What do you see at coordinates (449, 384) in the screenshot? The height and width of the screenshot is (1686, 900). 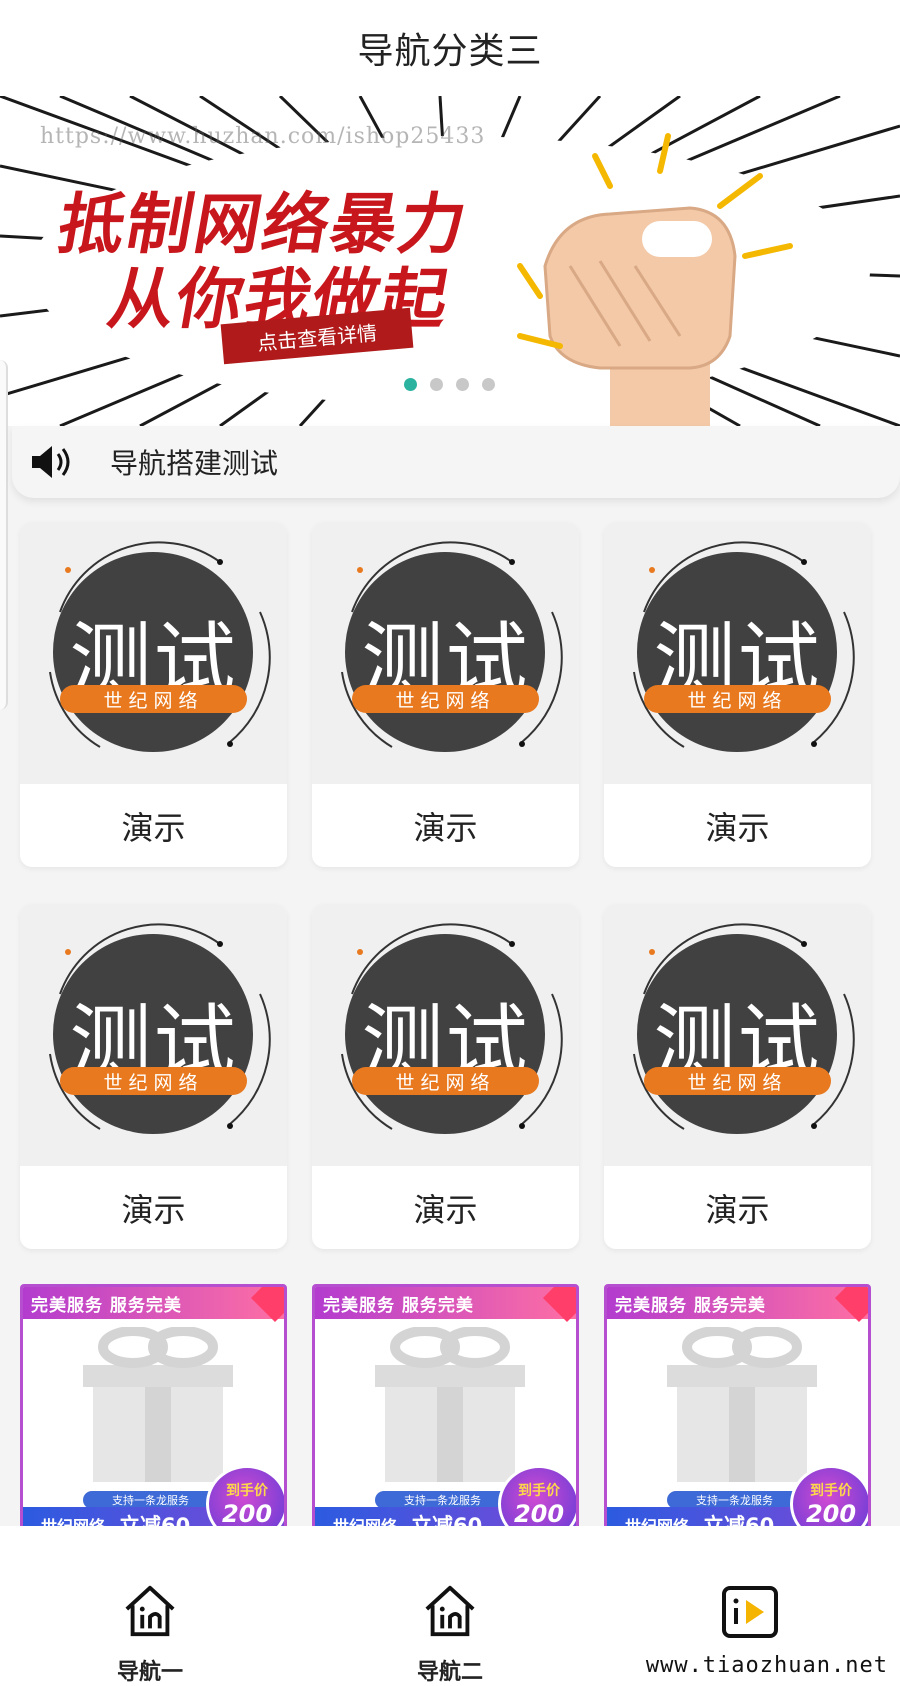 I see `carousel-dots` at bounding box center [449, 384].